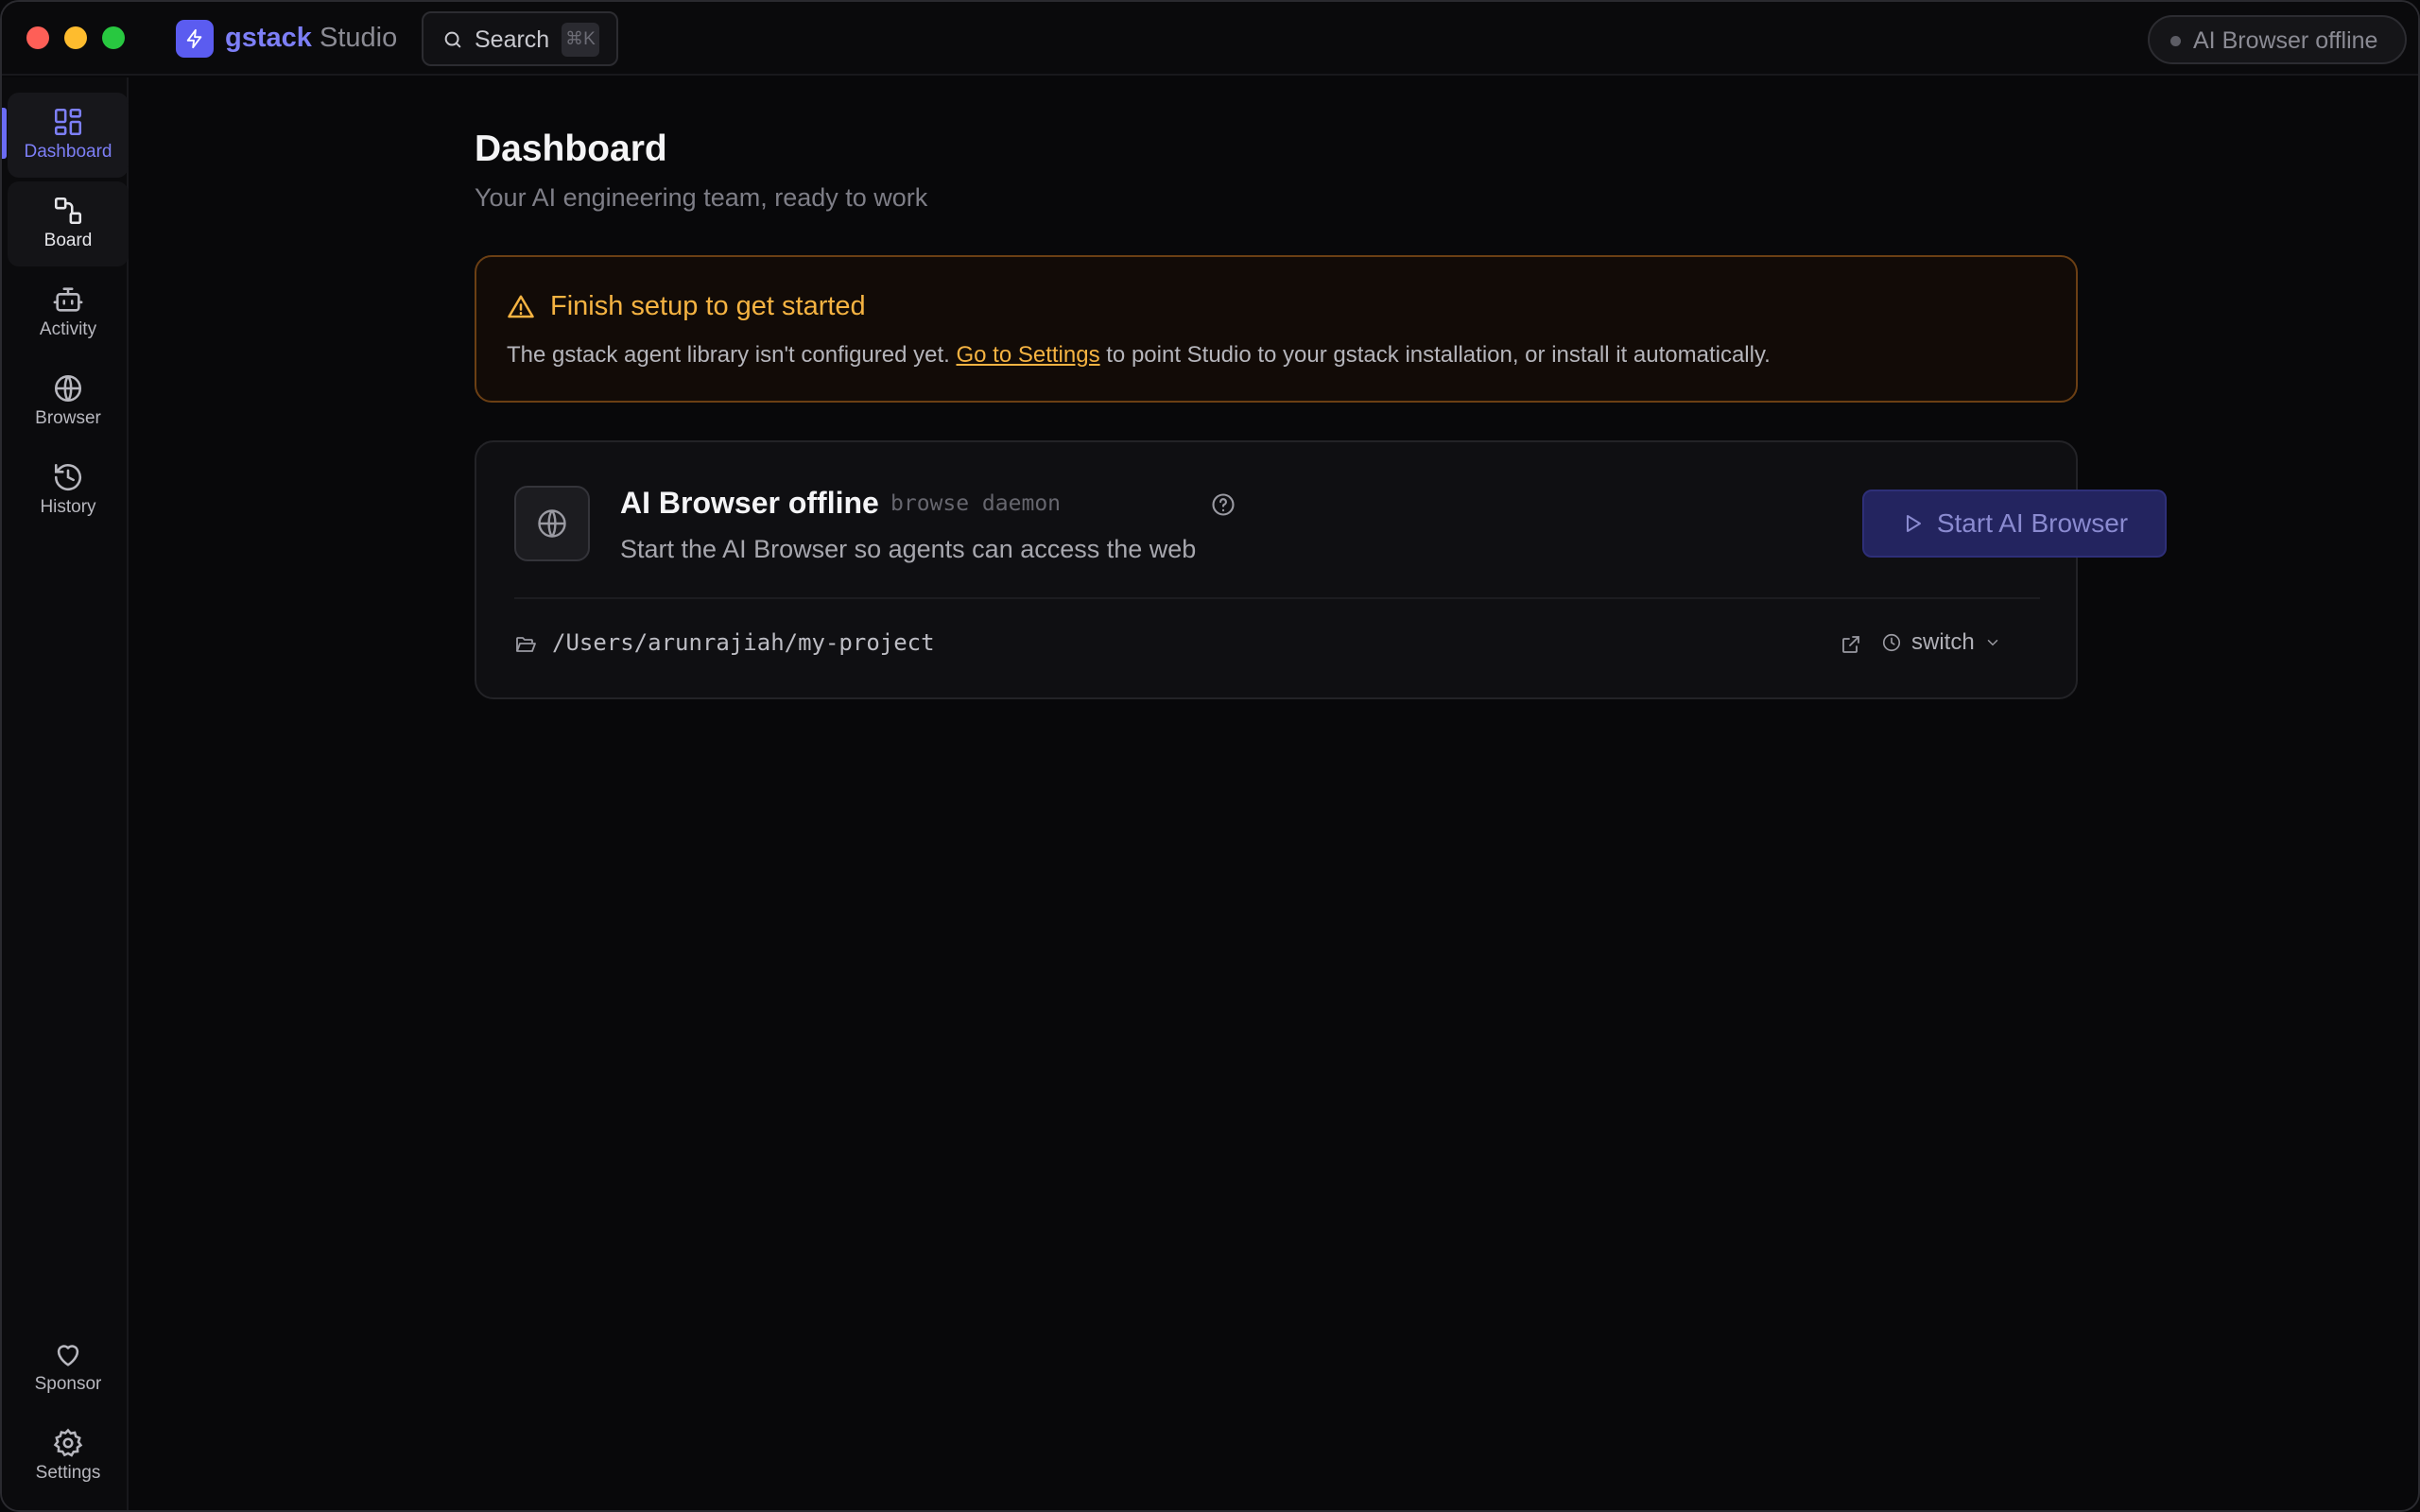 Image resolution: width=2420 pixels, height=1512 pixels. What do you see at coordinates (68, 152) in the screenshot?
I see `sidebar-item-label: Dashboard` at bounding box center [68, 152].